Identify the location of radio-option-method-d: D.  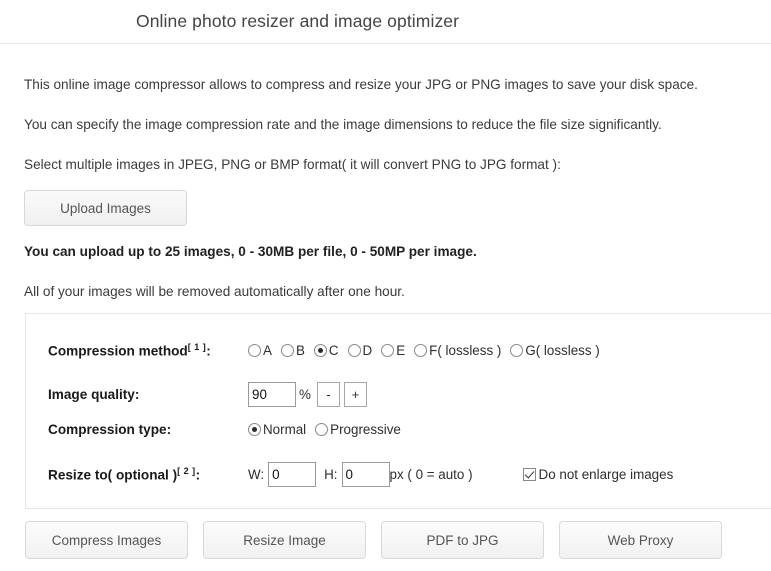
(360, 350).